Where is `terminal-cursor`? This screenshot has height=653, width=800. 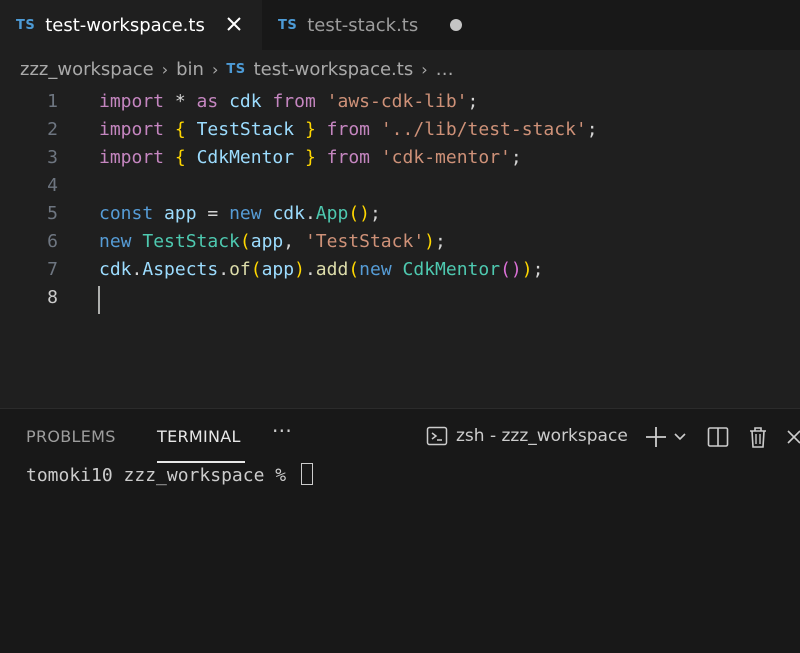
terminal-cursor is located at coordinates (306, 474).